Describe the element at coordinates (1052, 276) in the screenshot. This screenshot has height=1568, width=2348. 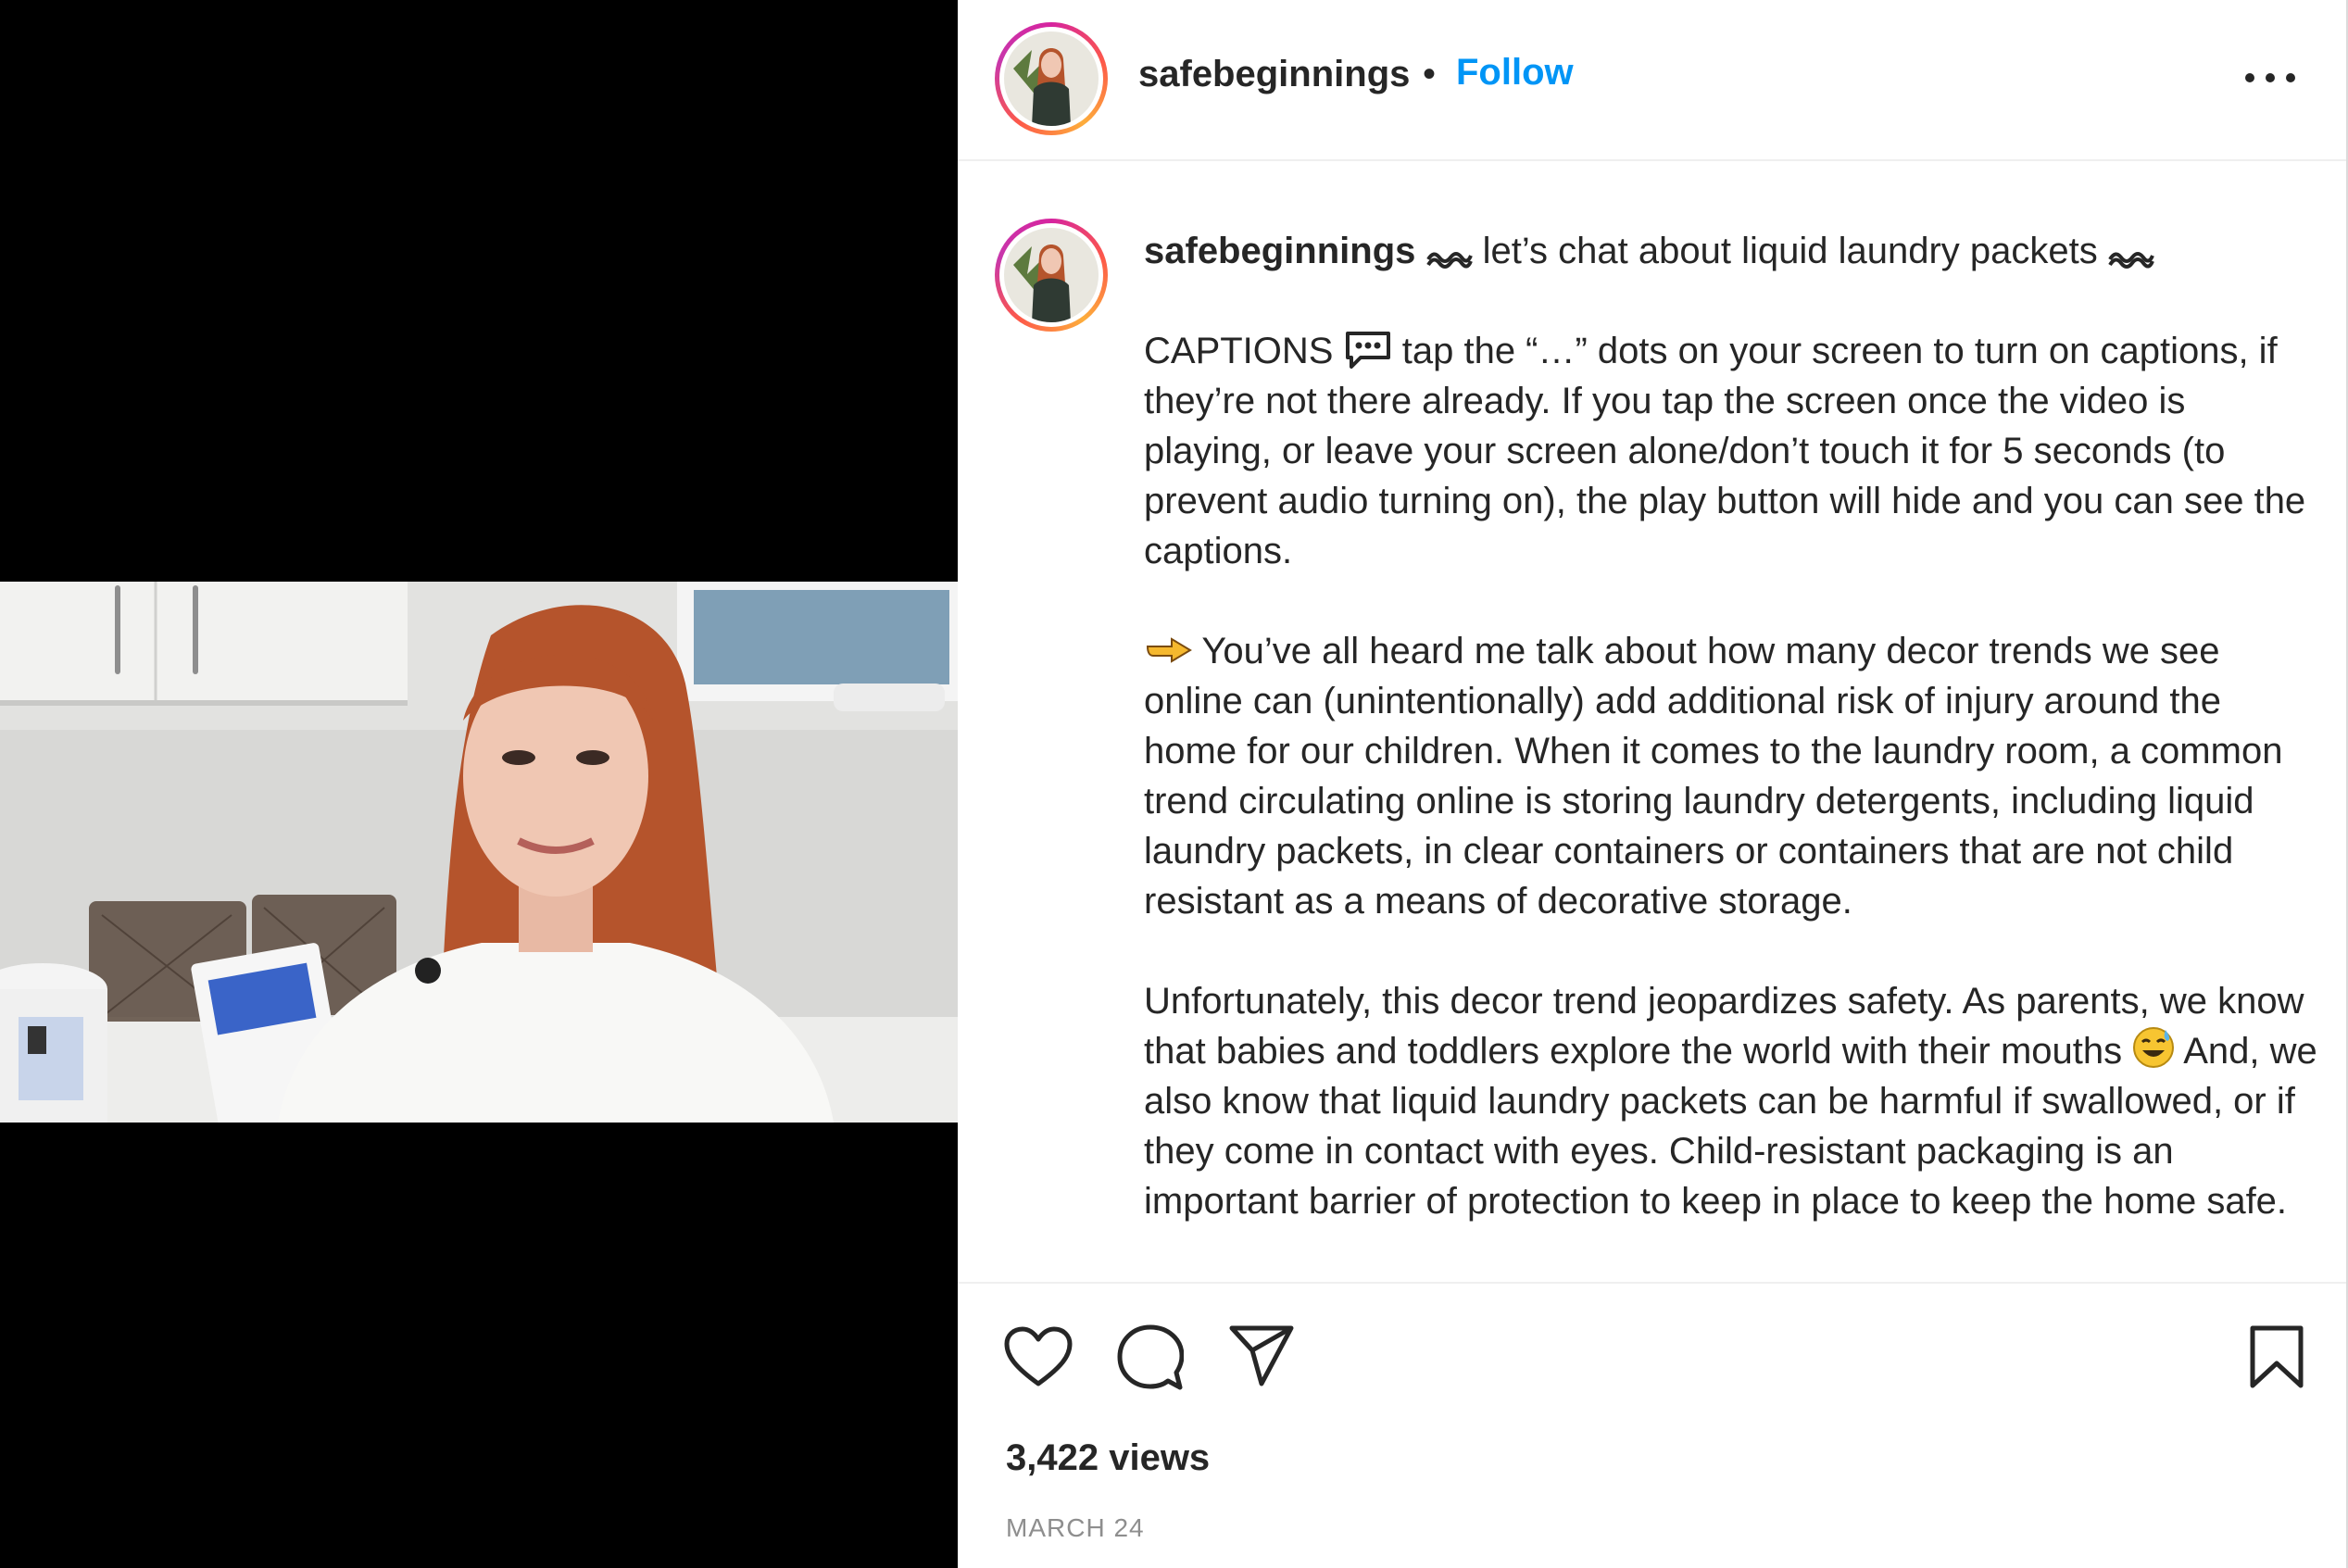
I see `caption-avatar` at that location.